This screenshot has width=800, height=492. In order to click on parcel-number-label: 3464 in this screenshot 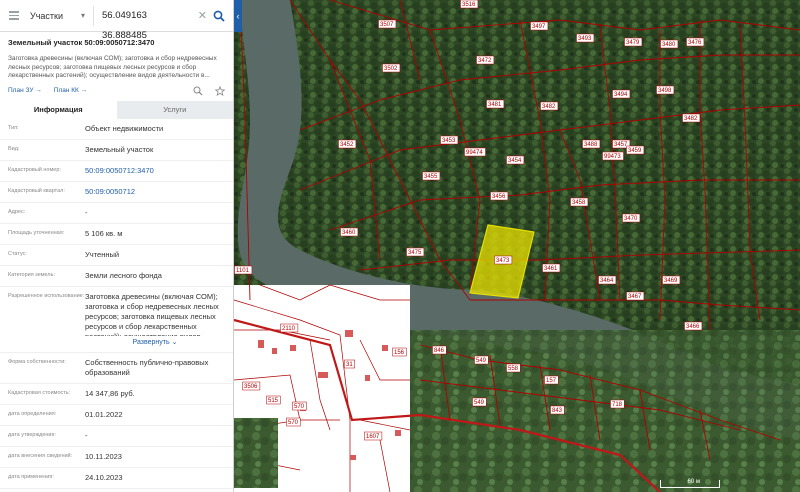, I will do `click(607, 281)`.